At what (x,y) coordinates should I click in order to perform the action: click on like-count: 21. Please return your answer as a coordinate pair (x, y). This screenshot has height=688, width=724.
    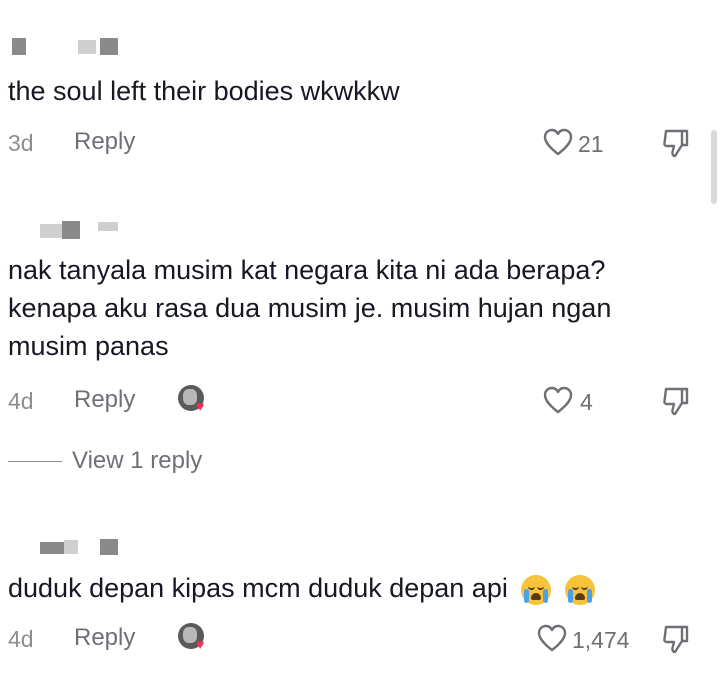
    Looking at the image, I should click on (591, 144).